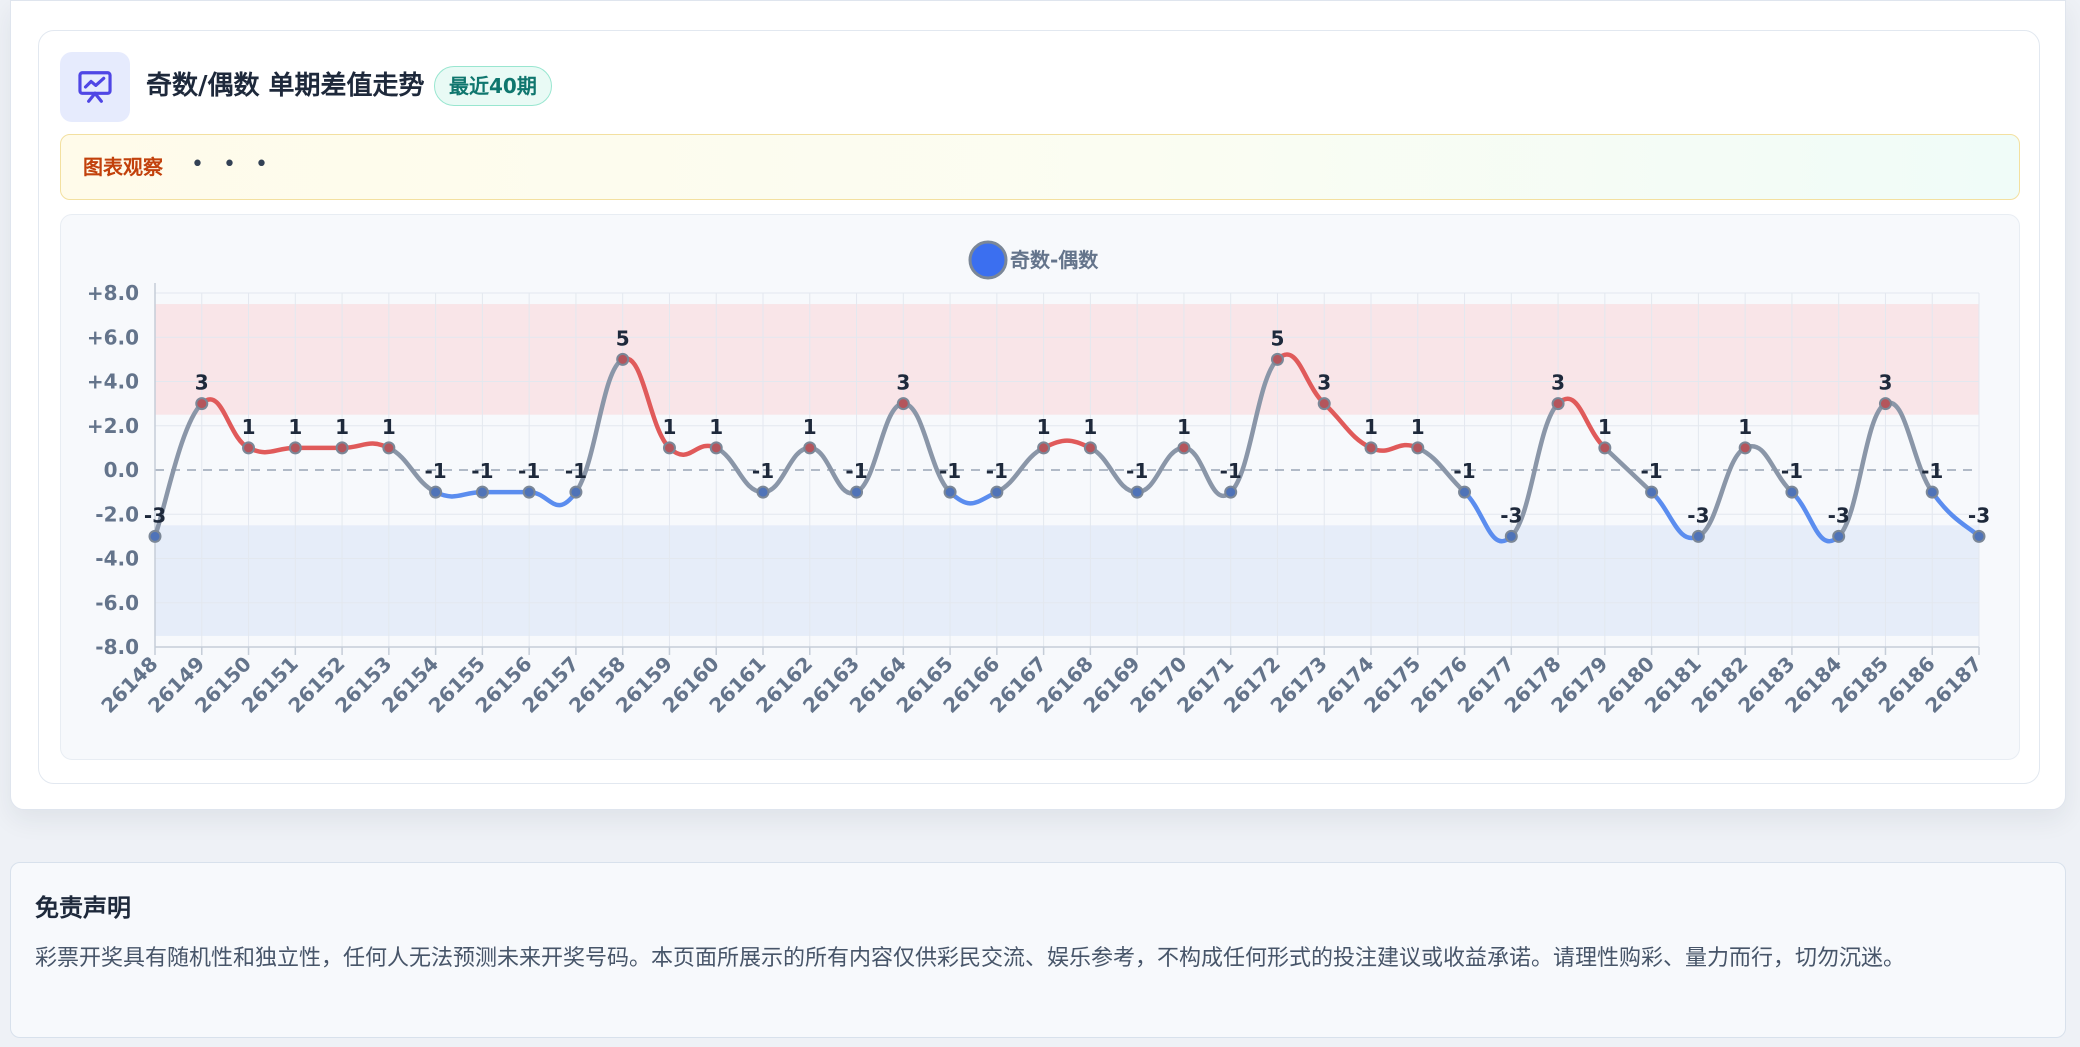 The image size is (2080, 1047). What do you see at coordinates (113, 337) in the screenshot?
I see `y-tick-label: +6.0` at bounding box center [113, 337].